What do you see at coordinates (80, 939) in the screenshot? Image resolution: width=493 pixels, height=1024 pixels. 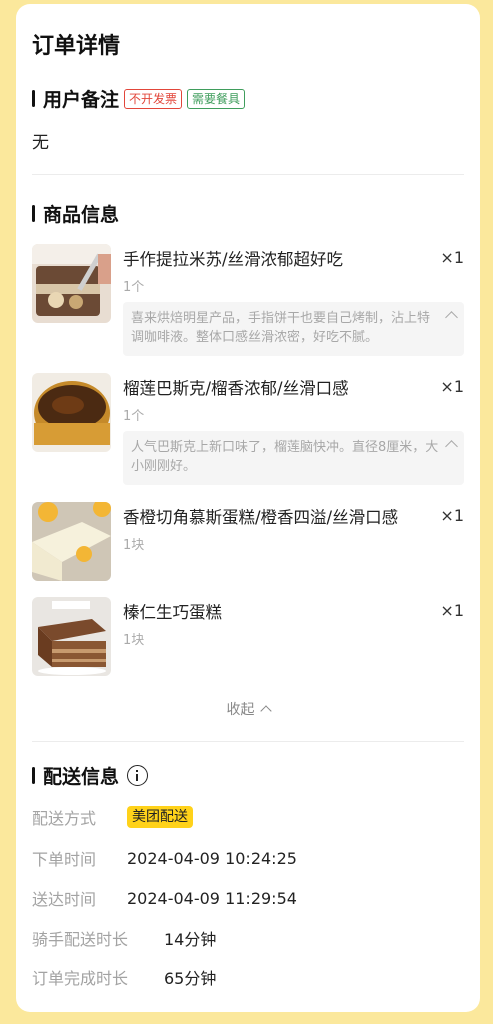 I see `rider-duration-label: 骑手配送时长` at bounding box center [80, 939].